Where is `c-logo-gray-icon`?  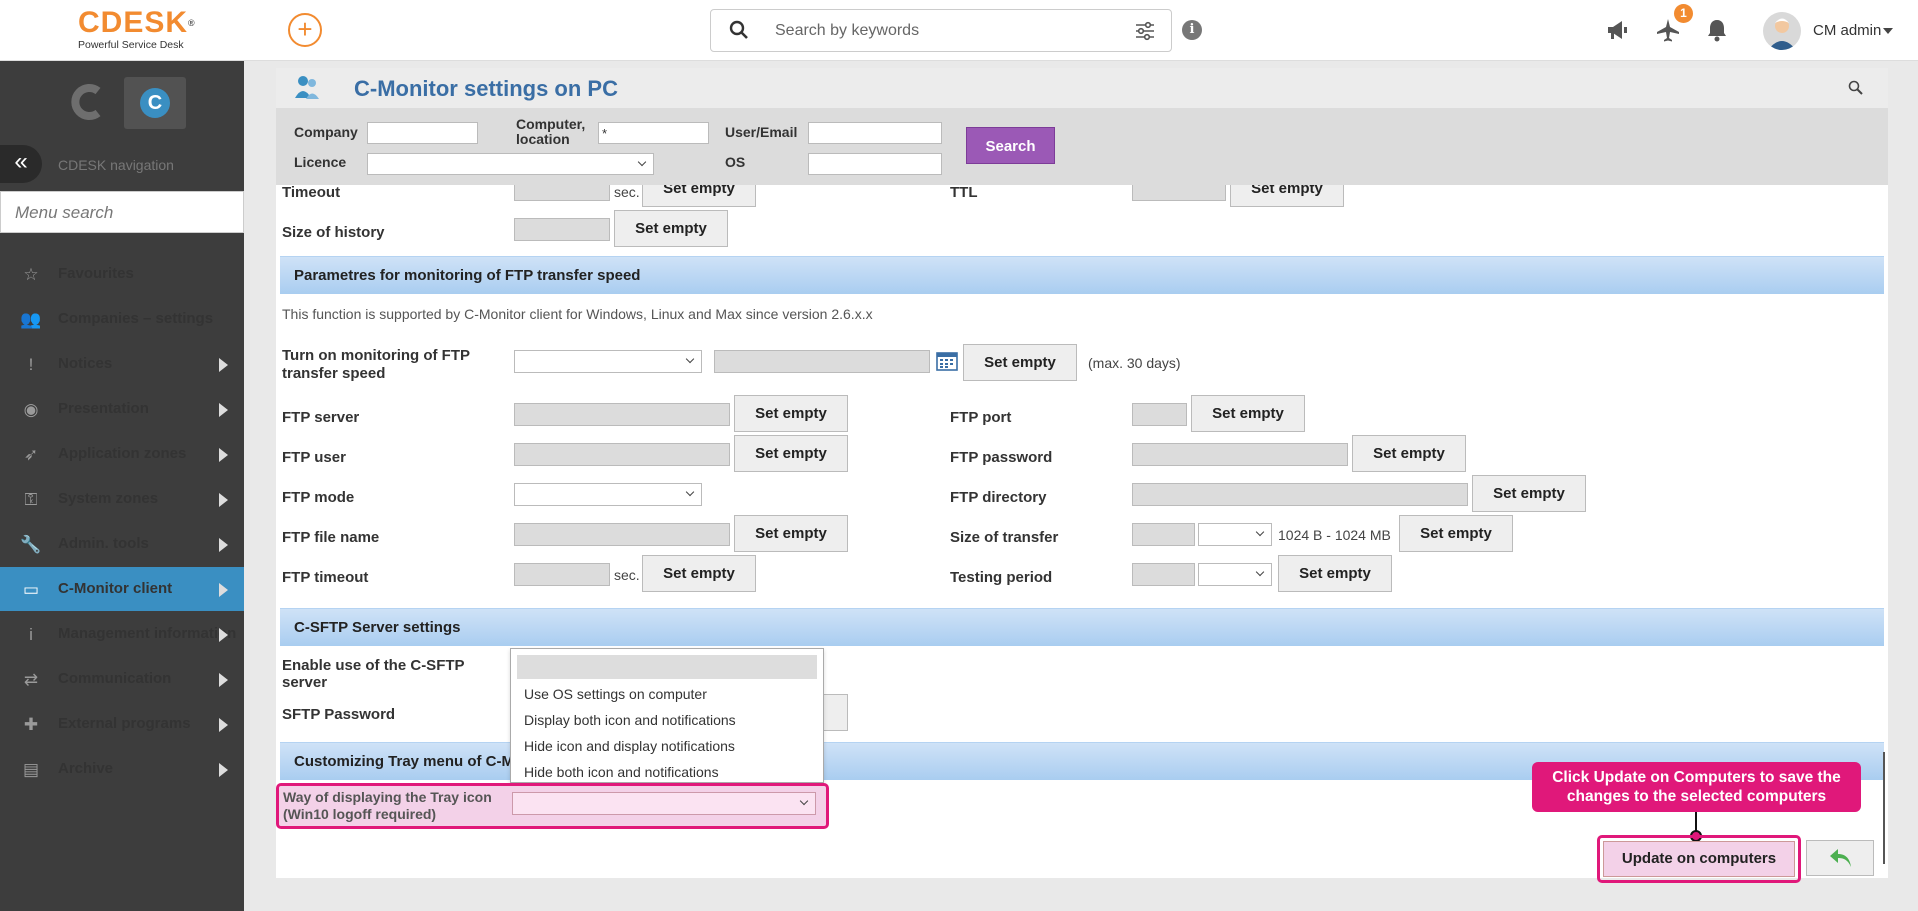
c-logo-gray-icon is located at coordinates (89, 102).